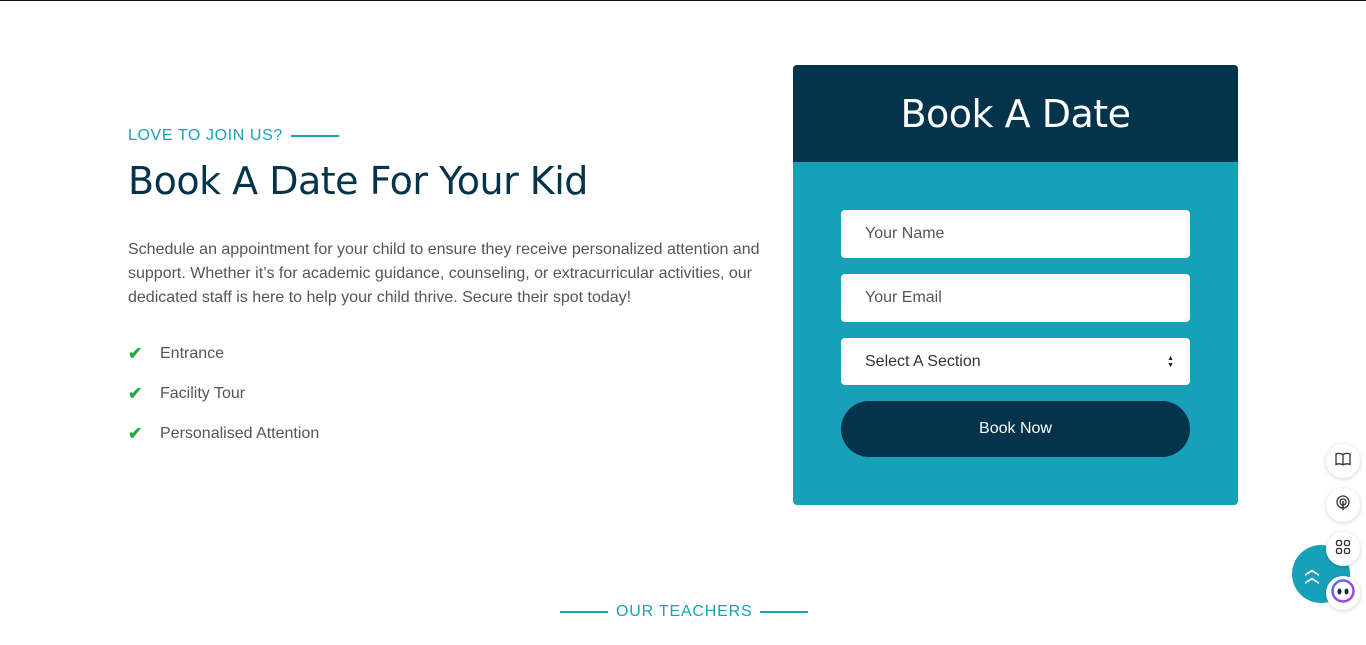 The width and height of the screenshot is (1366, 645). What do you see at coordinates (1015, 429) in the screenshot?
I see `book-now-button: Book Now` at bounding box center [1015, 429].